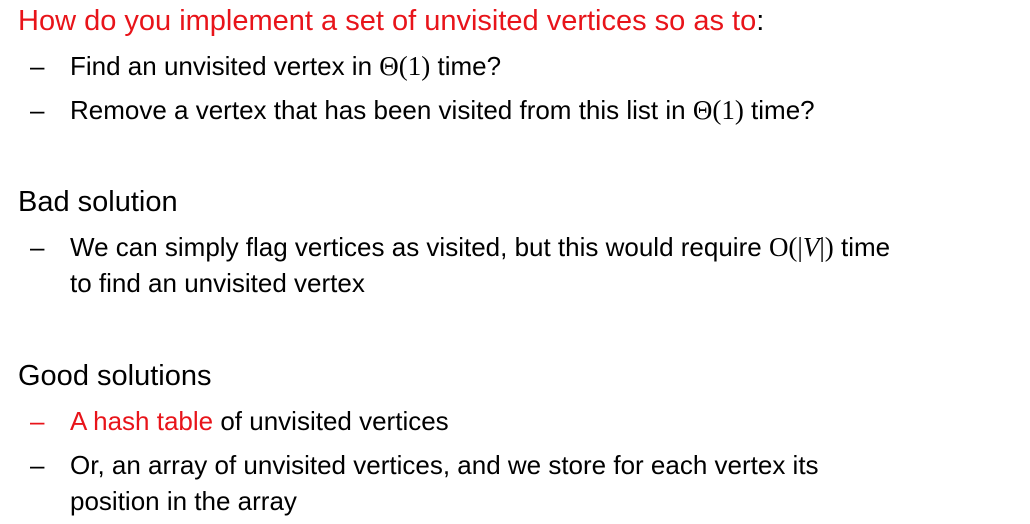 This screenshot has width=1030, height=524. What do you see at coordinates (760, 21) in the screenshot?
I see `question-heading-colon: :` at bounding box center [760, 21].